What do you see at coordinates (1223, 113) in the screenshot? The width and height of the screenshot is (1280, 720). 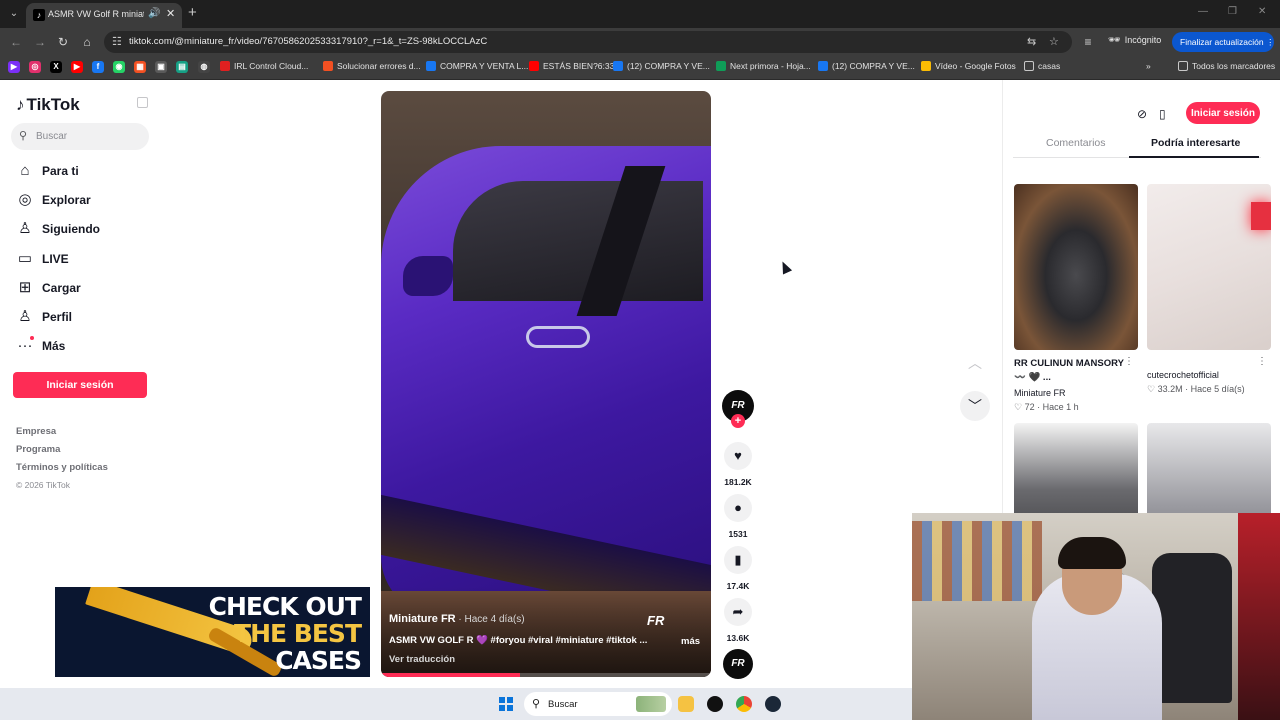 I see `header-login-button: Iniciar sesión` at bounding box center [1223, 113].